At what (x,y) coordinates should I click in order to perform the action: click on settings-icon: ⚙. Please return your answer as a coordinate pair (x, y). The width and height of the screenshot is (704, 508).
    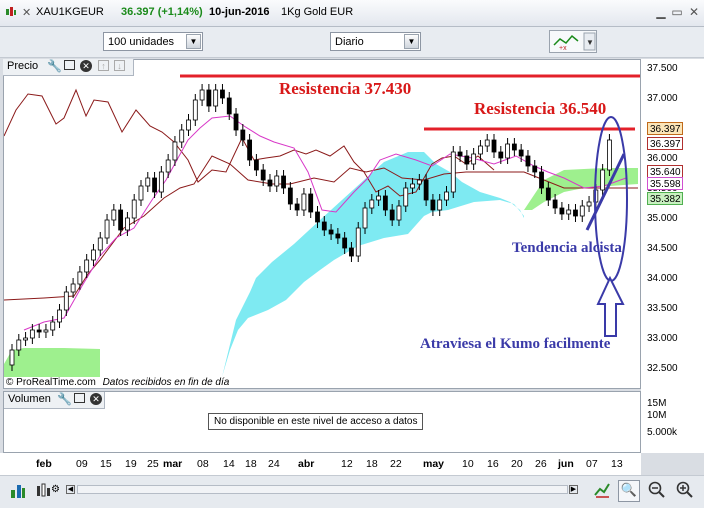
    Looking at the image, I should click on (55, 489).